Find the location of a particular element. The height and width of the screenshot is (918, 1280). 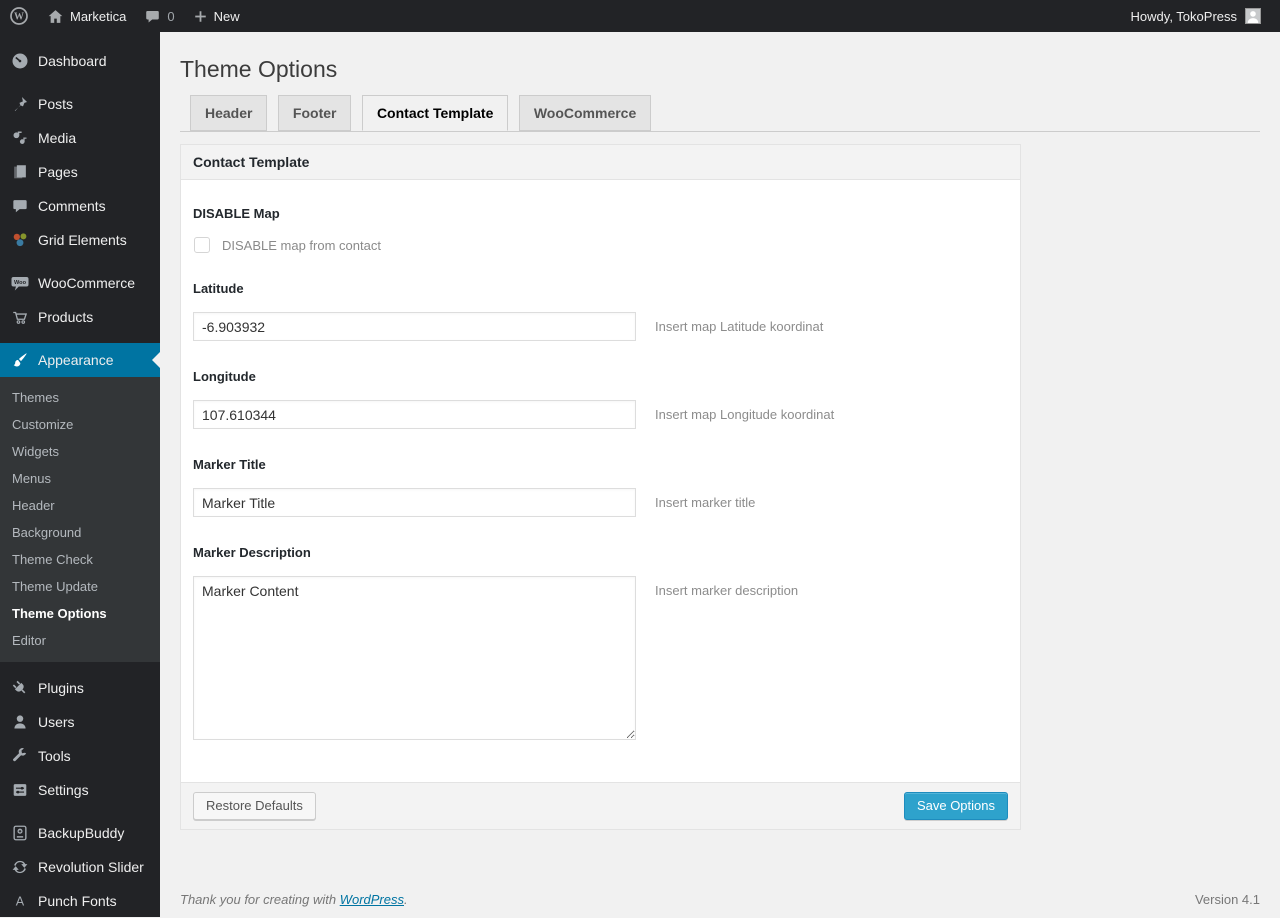

woocommerce-icon: Woo is located at coordinates (20, 283).